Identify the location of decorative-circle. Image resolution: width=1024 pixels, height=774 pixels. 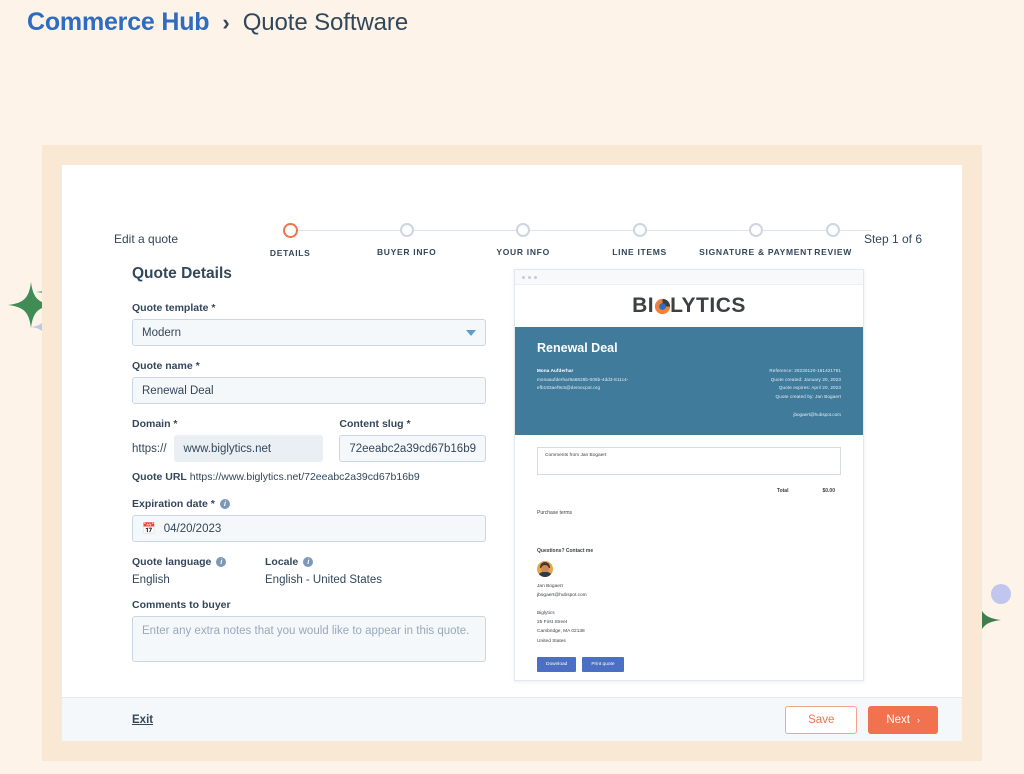
(1001, 594).